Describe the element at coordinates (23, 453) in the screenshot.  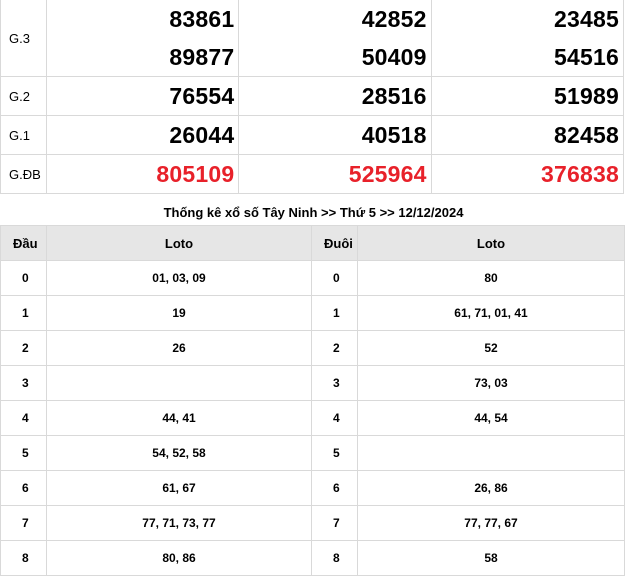
I see `dau-digit: 5` at that location.